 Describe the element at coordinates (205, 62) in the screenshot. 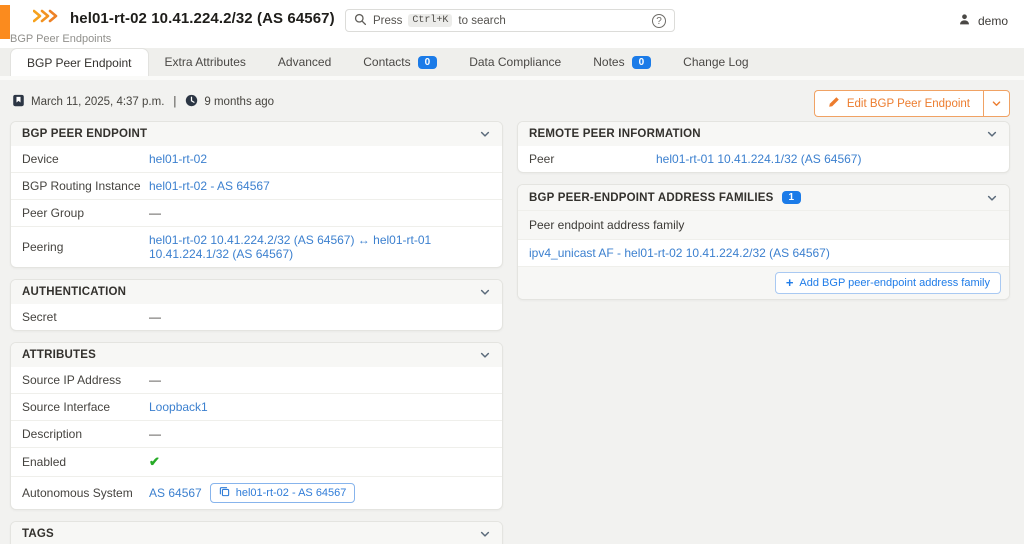

I see `tab-extra-attributes: Extra Attributes` at that location.